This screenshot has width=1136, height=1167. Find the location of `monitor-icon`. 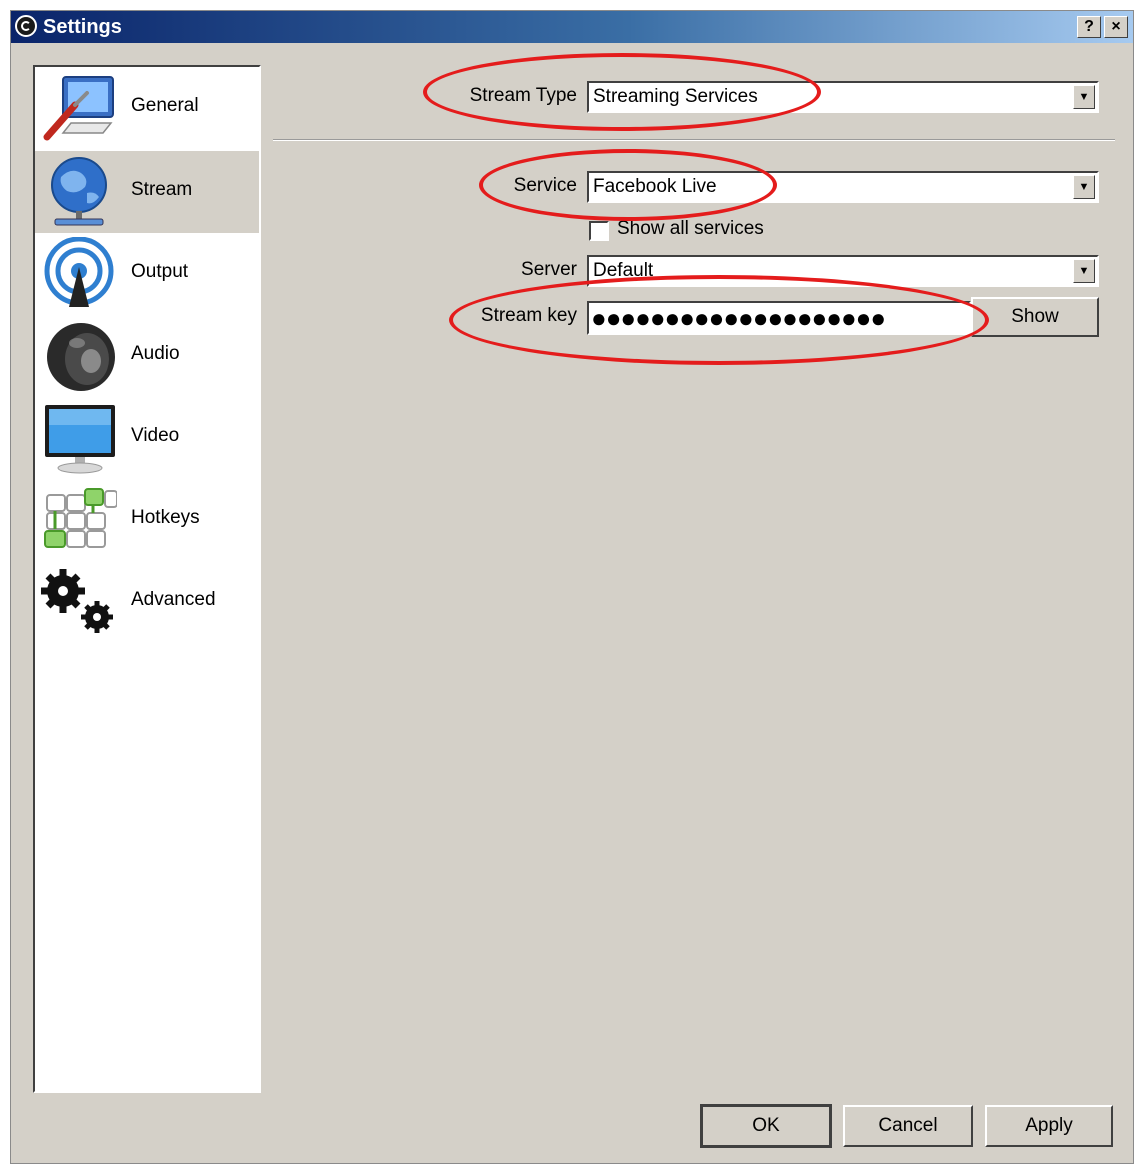

monitor-icon is located at coordinates (80, 439).